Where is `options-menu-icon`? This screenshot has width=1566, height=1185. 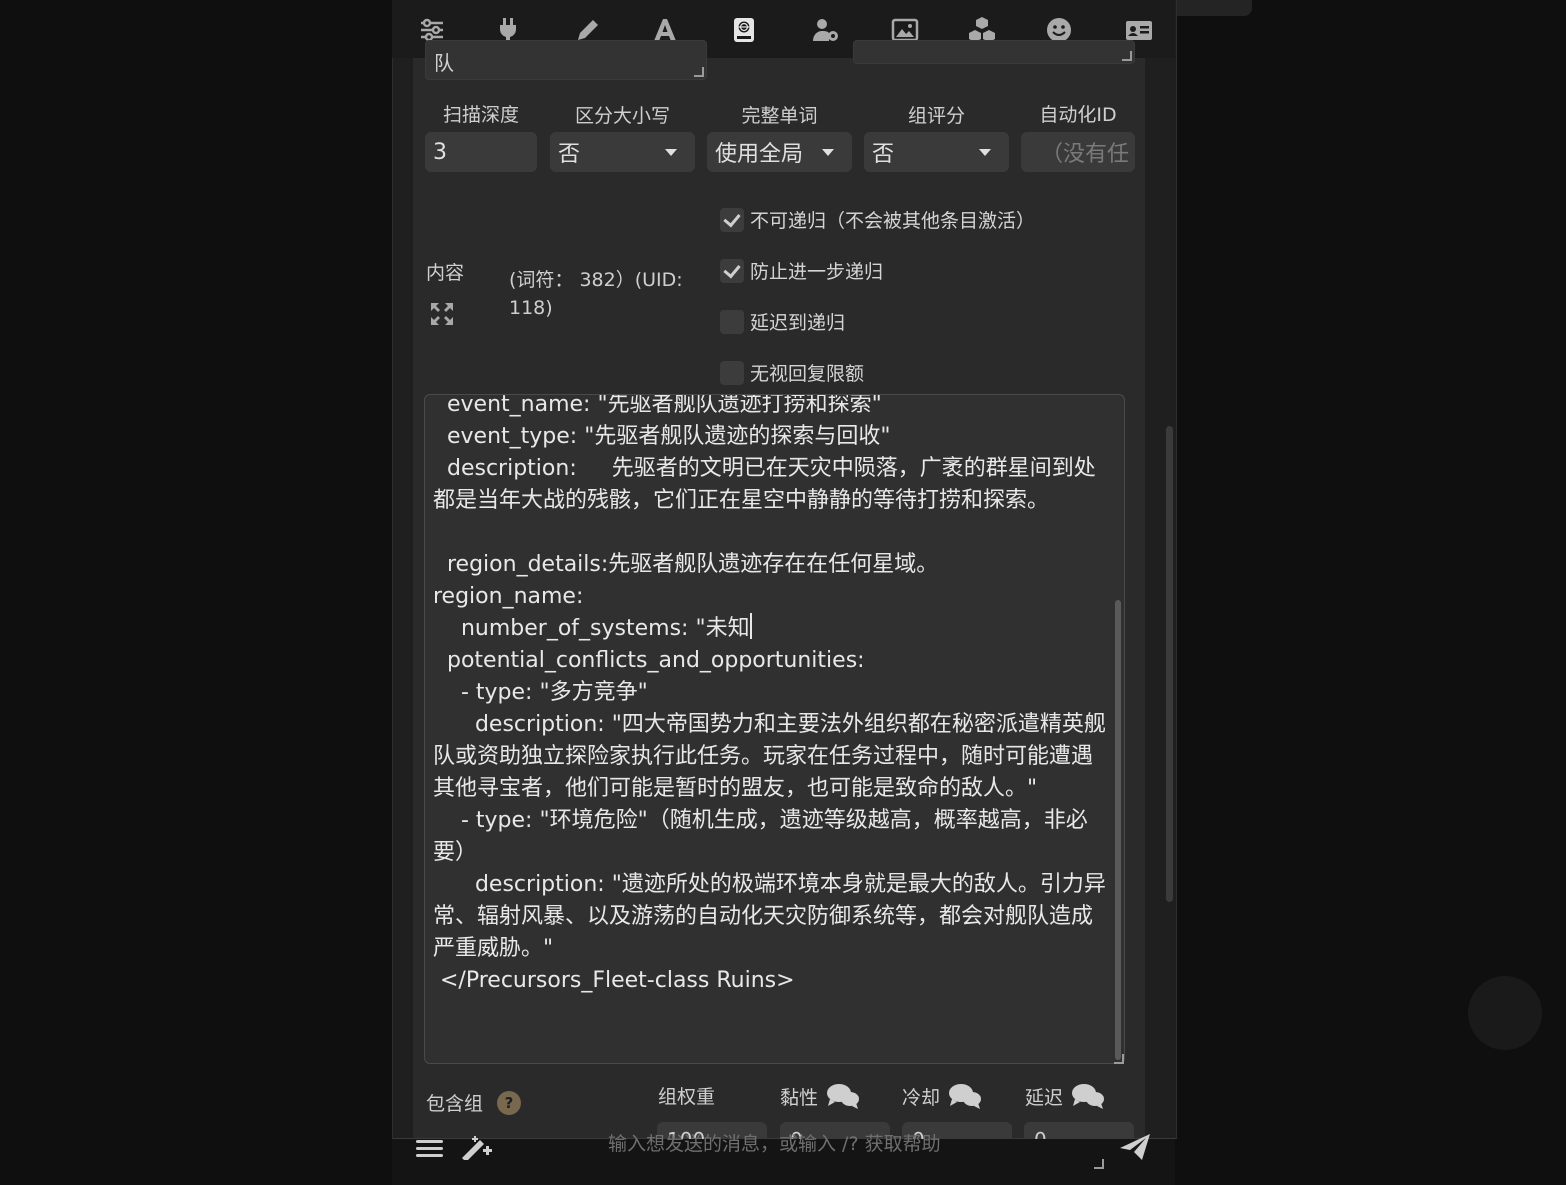
options-menu-icon is located at coordinates (430, 1150).